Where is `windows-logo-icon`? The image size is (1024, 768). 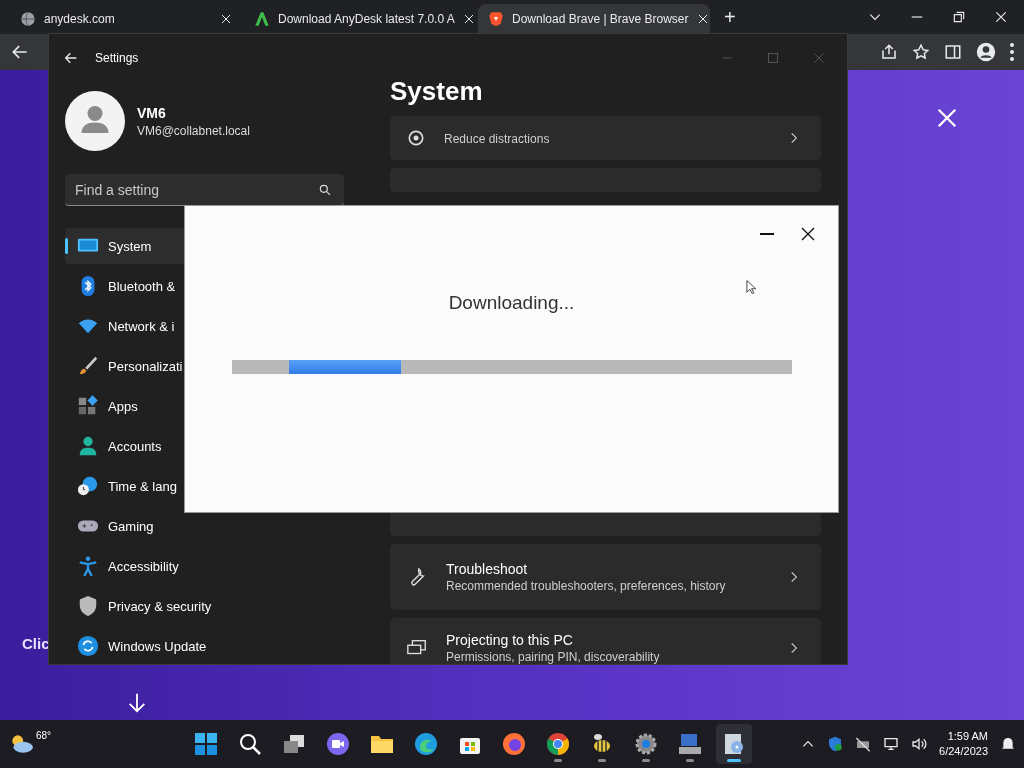
windows-logo-icon is located at coordinates (206, 744).